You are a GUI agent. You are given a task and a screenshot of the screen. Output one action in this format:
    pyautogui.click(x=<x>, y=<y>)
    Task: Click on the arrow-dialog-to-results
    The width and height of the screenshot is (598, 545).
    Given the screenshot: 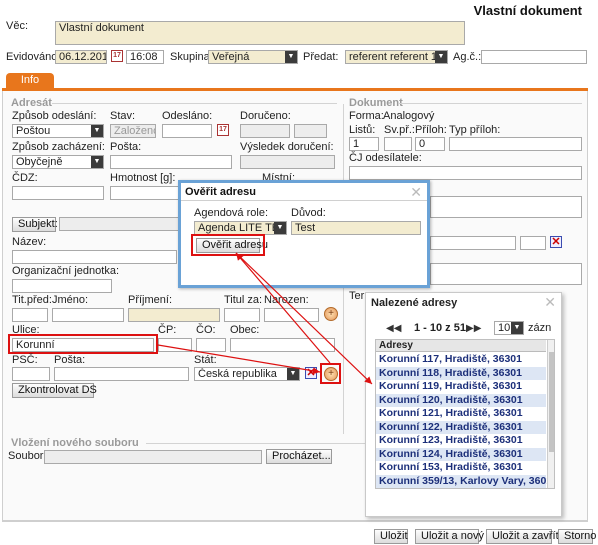 What is the action you would take?
    pyautogui.click(x=304, y=318)
    